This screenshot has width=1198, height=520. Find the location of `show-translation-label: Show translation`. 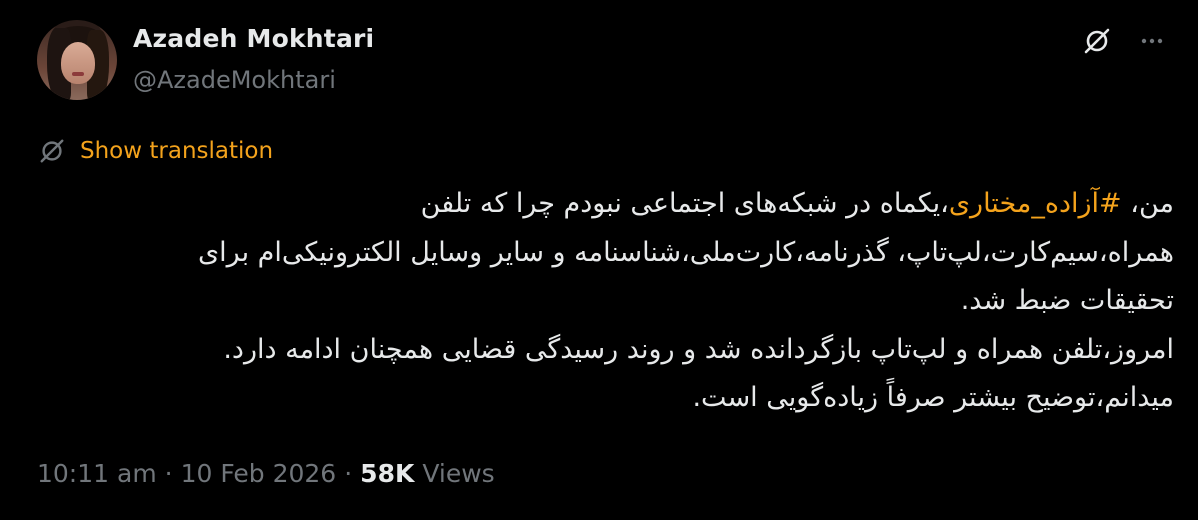

show-translation-label: Show translation is located at coordinates (176, 151).